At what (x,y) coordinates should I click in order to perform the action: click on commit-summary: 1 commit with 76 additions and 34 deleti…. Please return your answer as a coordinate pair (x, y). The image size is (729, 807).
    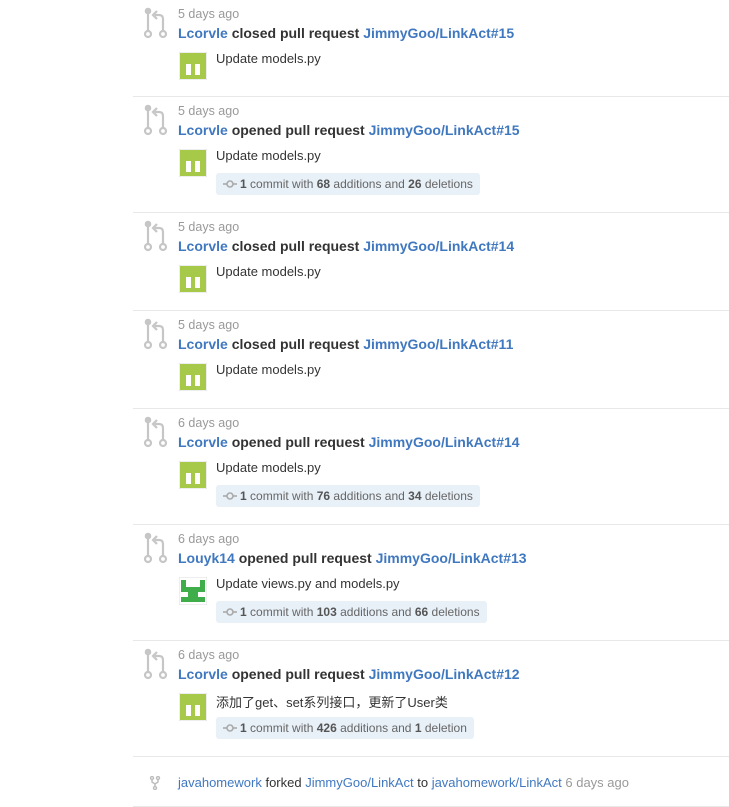
    Looking at the image, I should click on (348, 496).